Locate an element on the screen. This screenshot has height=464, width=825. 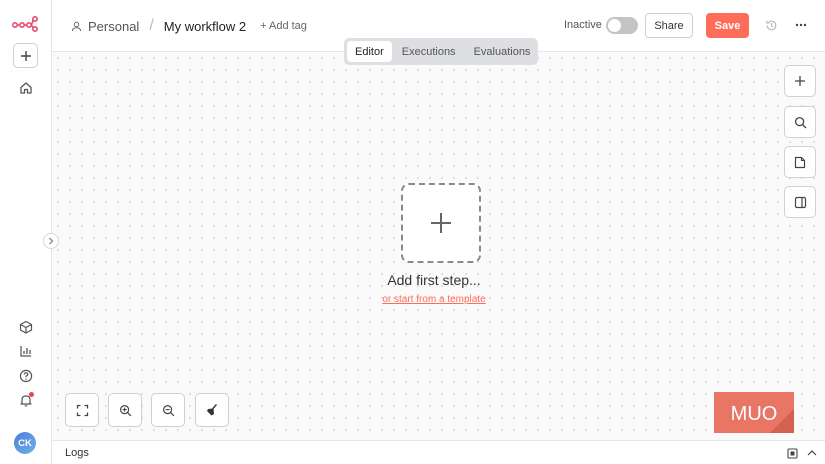
expand-sidebar-button is located at coordinates (51, 241).